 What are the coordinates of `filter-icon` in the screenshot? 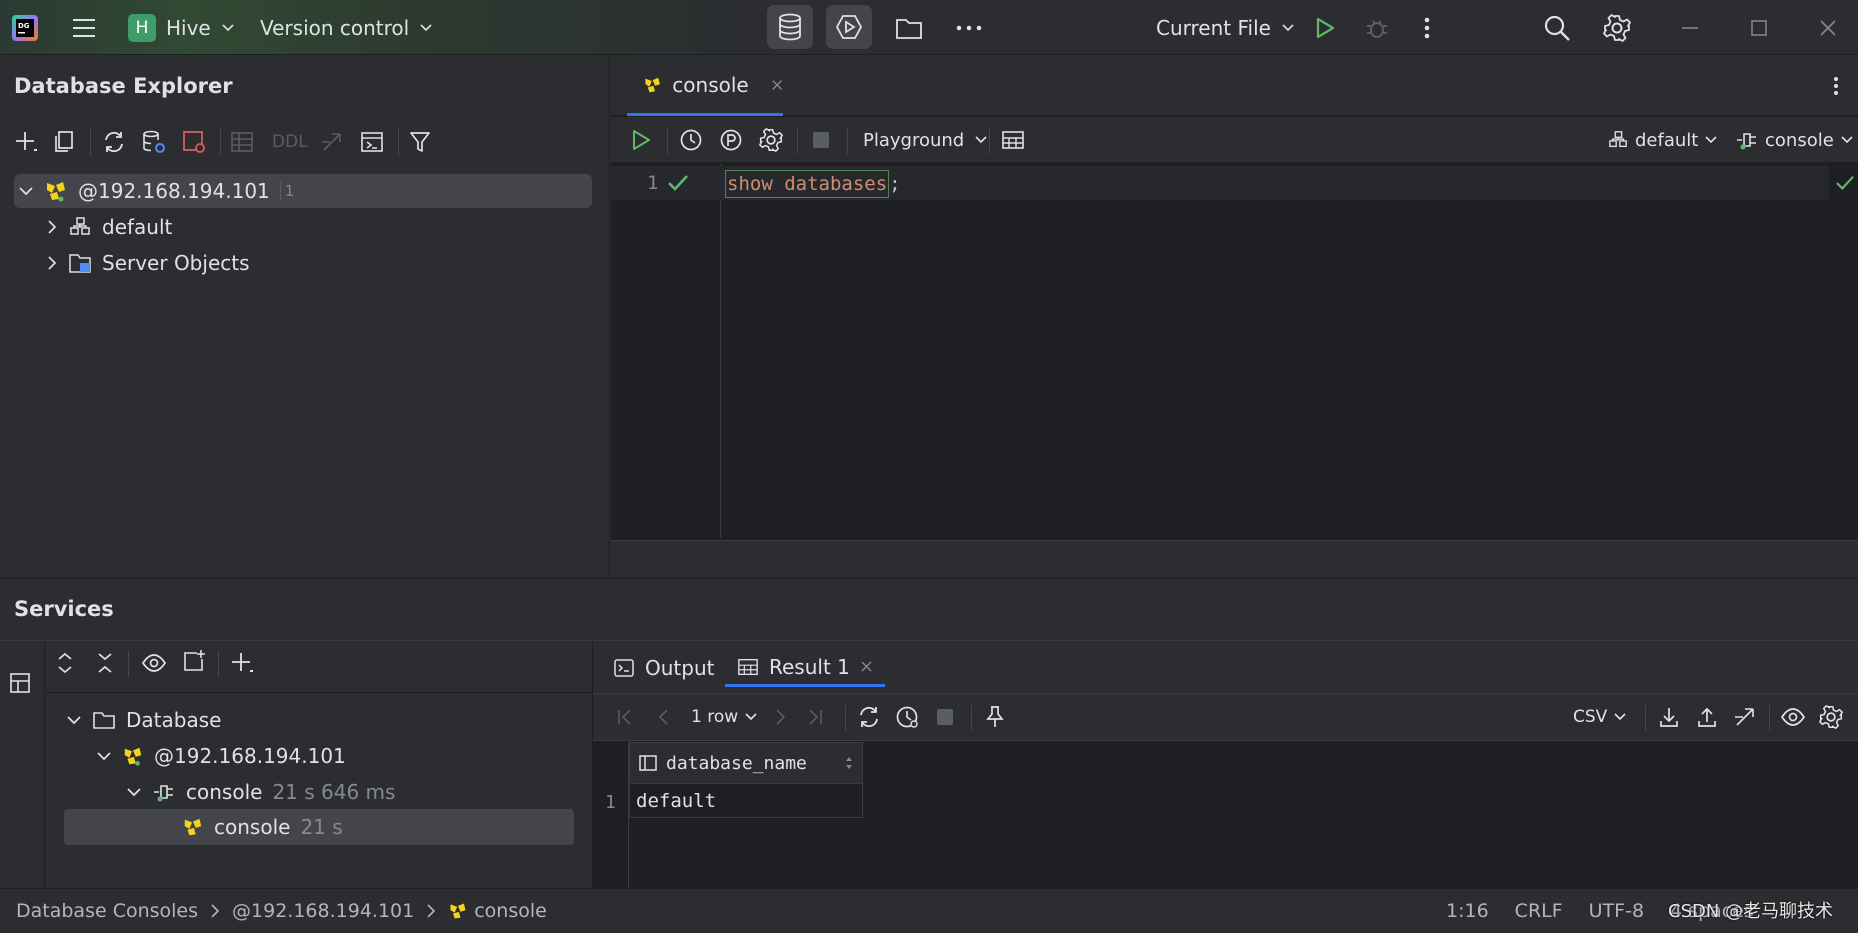 It's located at (420, 142).